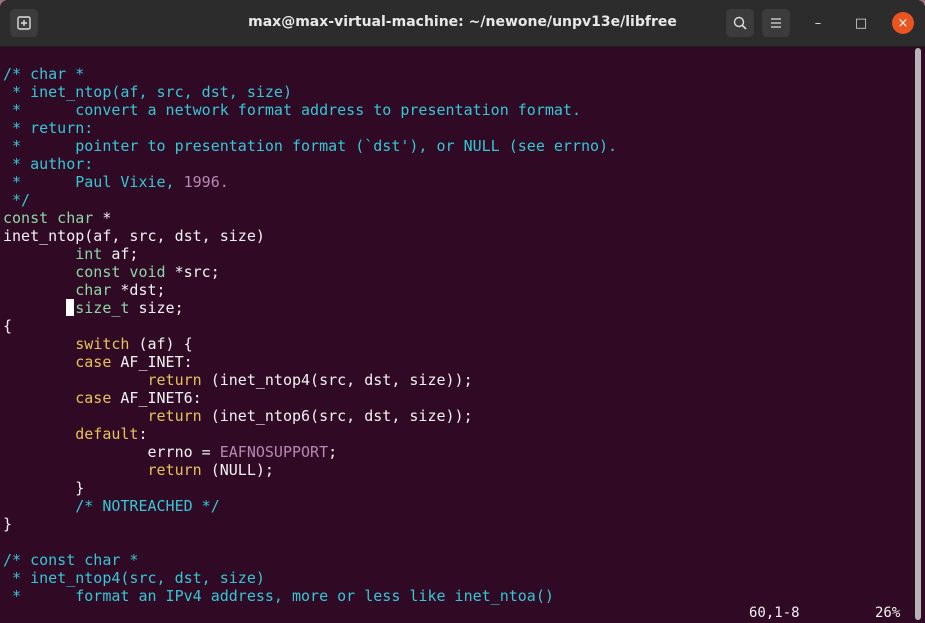 This screenshot has width=925, height=623. Describe the element at coordinates (89, 254) in the screenshot. I see `code-token-type: int` at that location.